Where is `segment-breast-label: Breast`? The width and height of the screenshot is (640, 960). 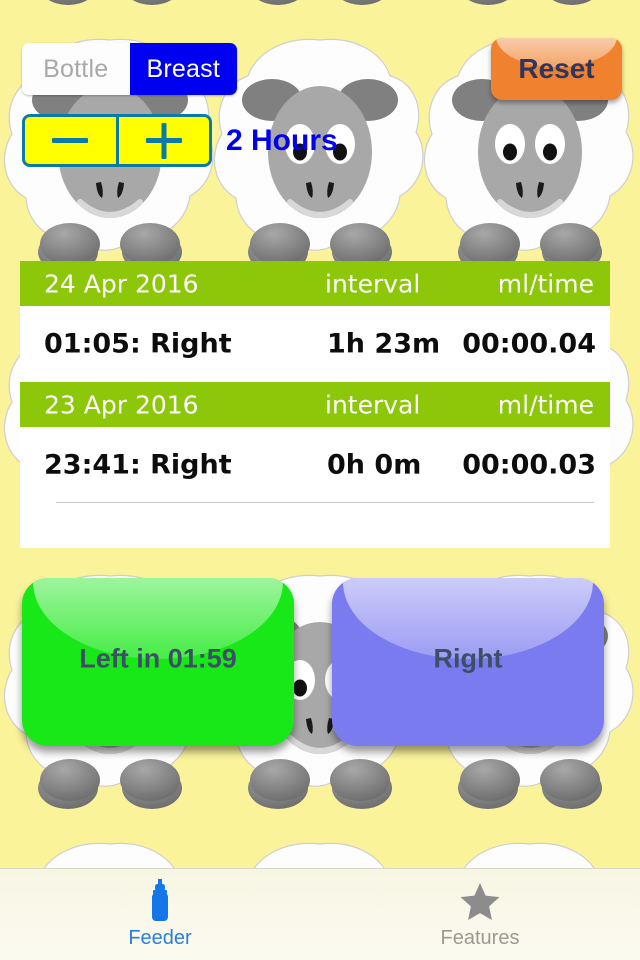
segment-breast-label: Breast is located at coordinates (183, 68).